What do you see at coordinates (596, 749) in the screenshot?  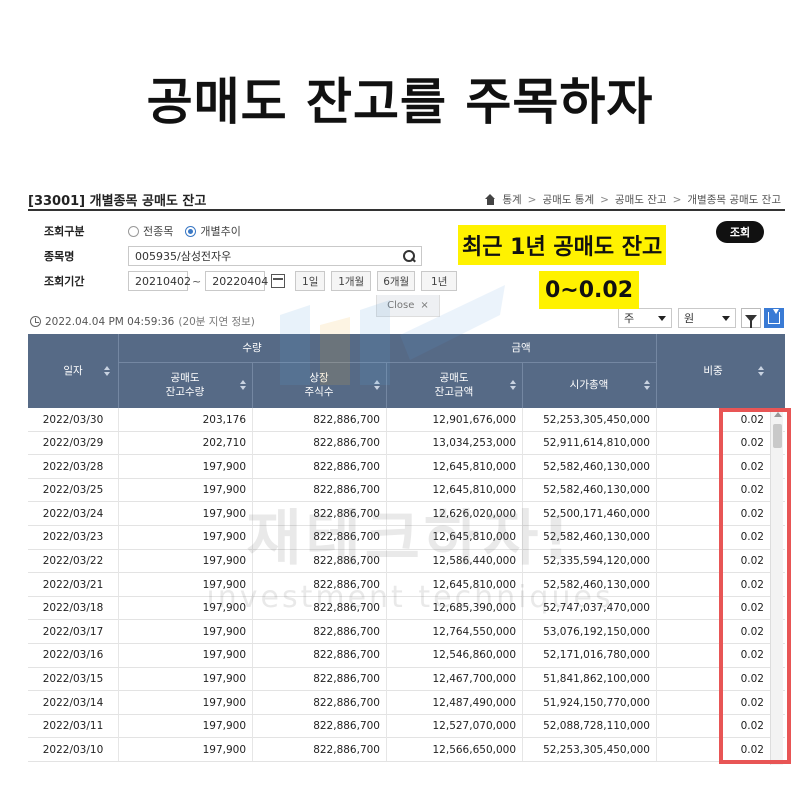 I see `cell-market-cap: 52,253,305,450,000` at bounding box center [596, 749].